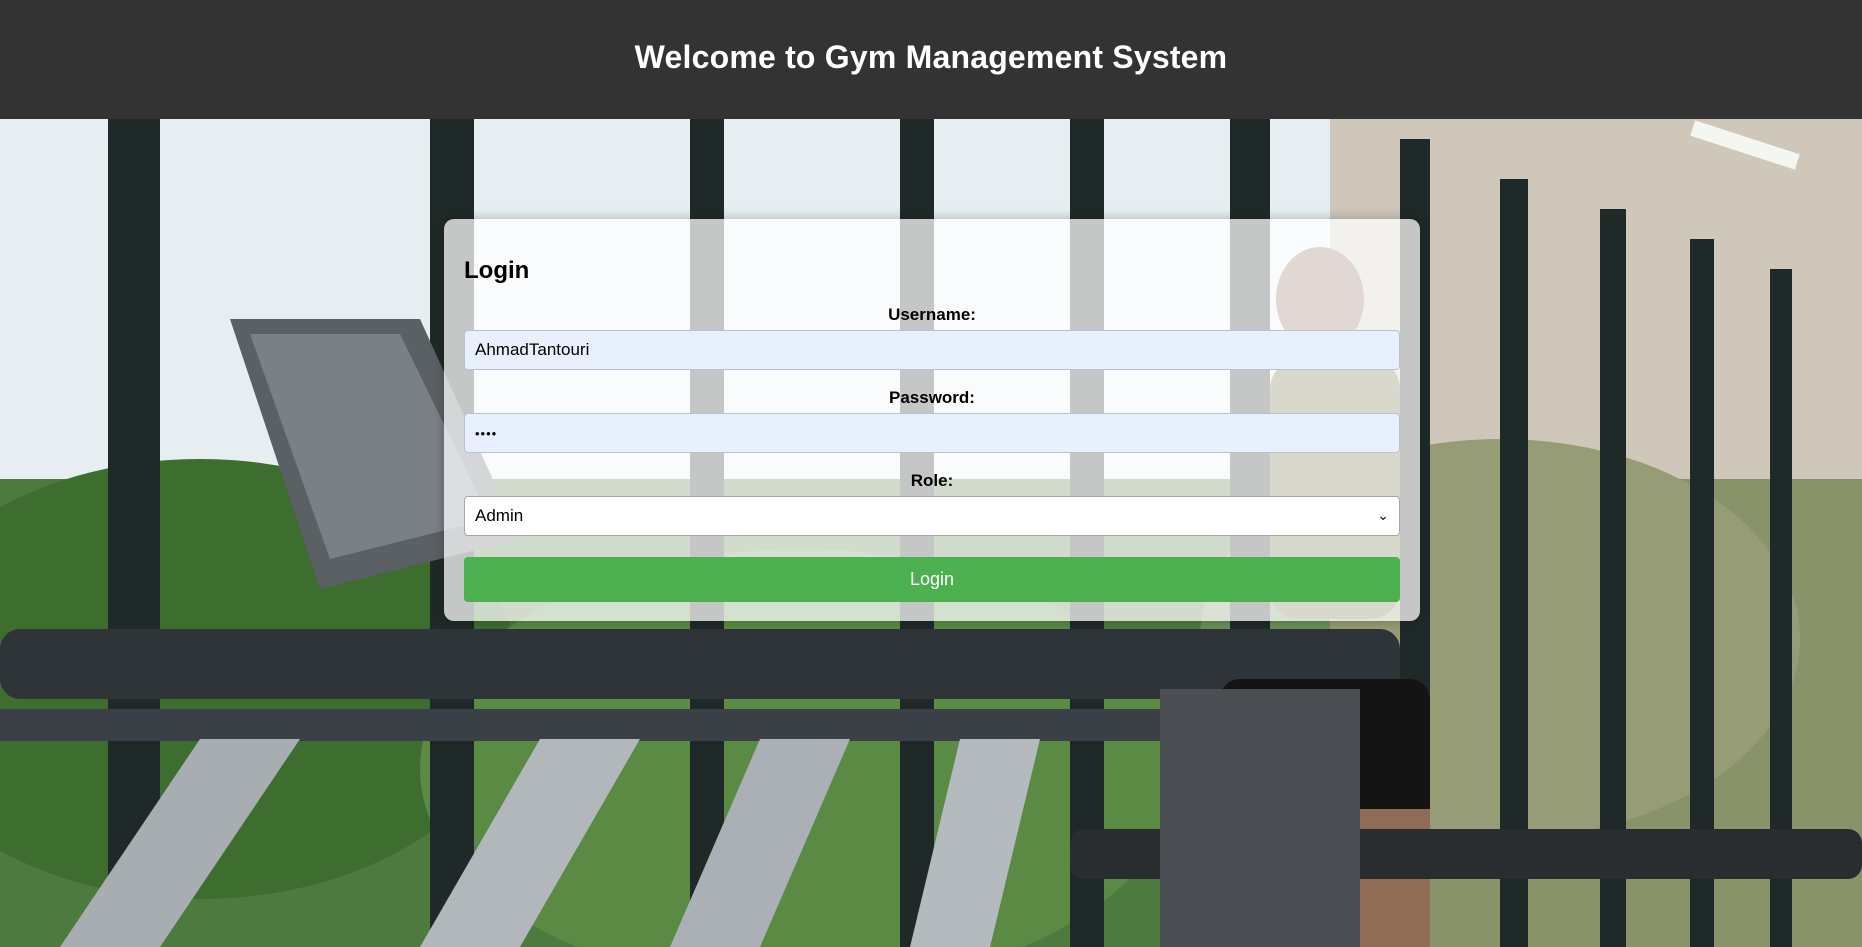  Describe the element at coordinates (932, 480) in the screenshot. I see `role-label: Role:` at that location.